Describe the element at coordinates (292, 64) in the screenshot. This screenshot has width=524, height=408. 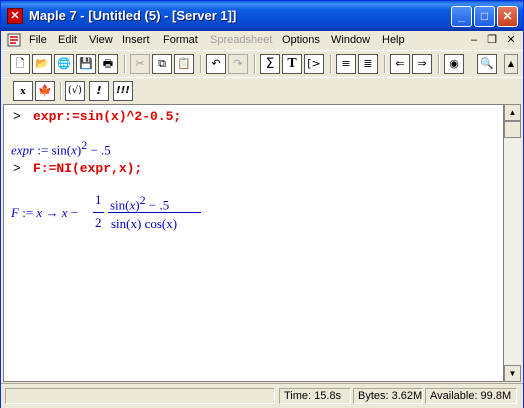
I see `text-mode-icon: T` at that location.